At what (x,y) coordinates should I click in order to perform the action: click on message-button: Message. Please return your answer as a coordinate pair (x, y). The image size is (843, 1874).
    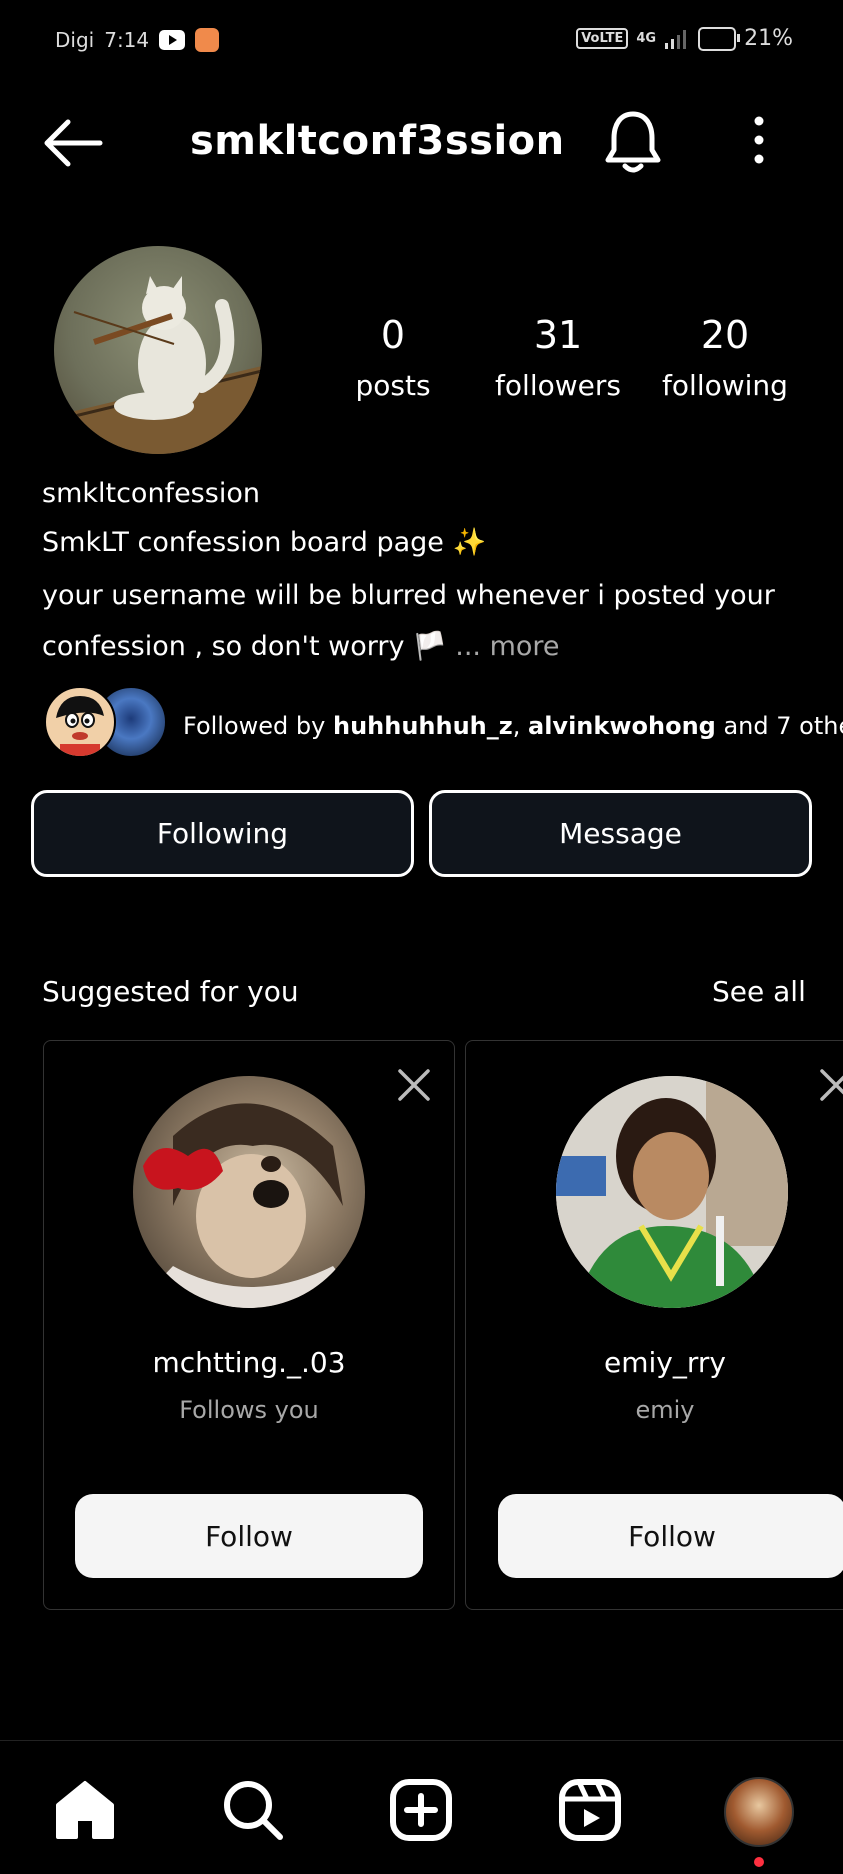
    Looking at the image, I should click on (620, 833).